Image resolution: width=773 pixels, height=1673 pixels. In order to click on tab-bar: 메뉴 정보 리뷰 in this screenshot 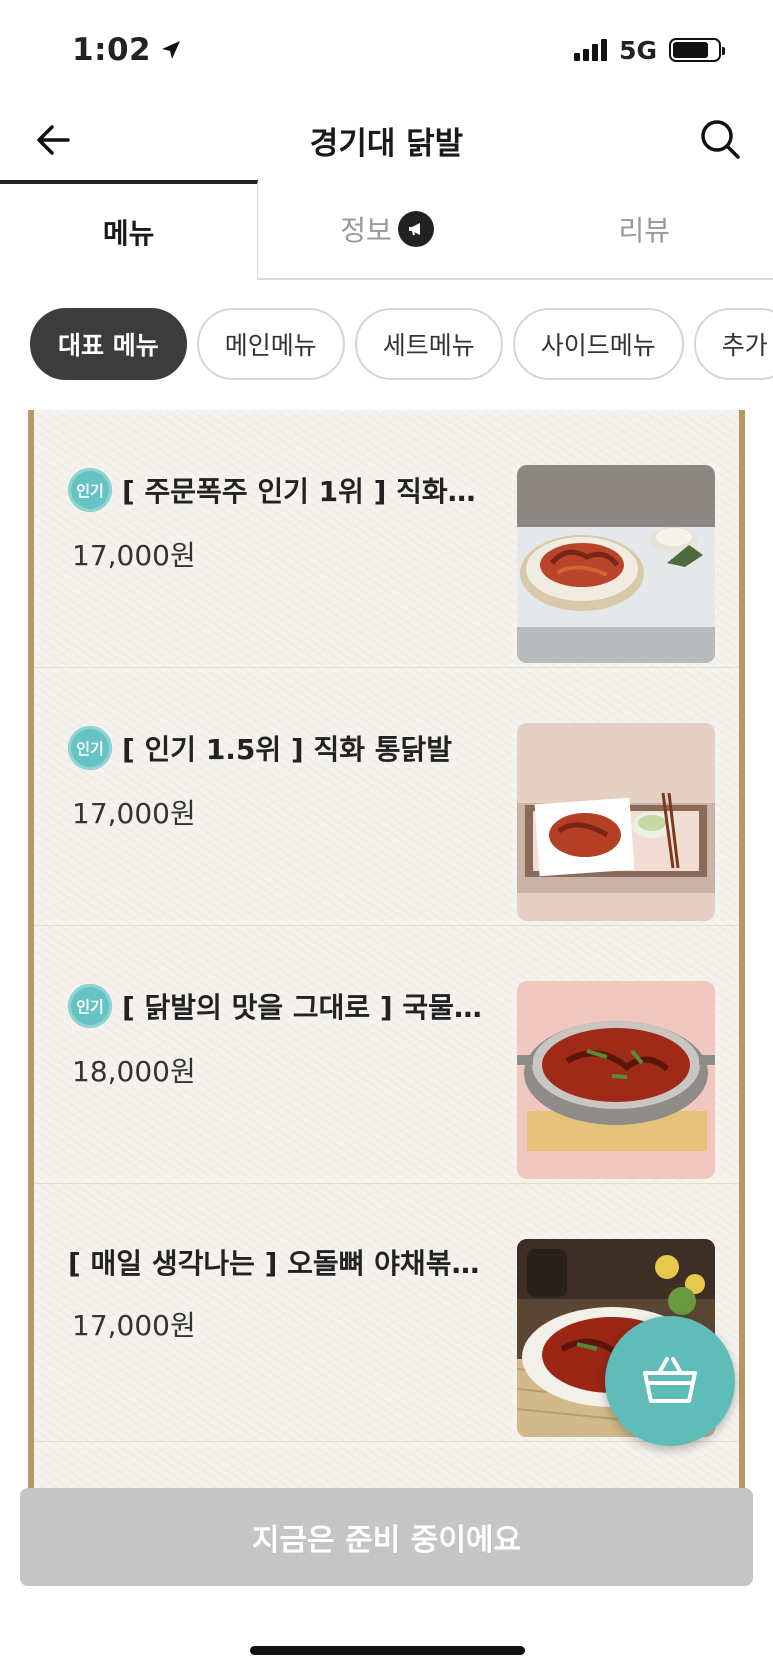, I will do `click(386, 230)`.